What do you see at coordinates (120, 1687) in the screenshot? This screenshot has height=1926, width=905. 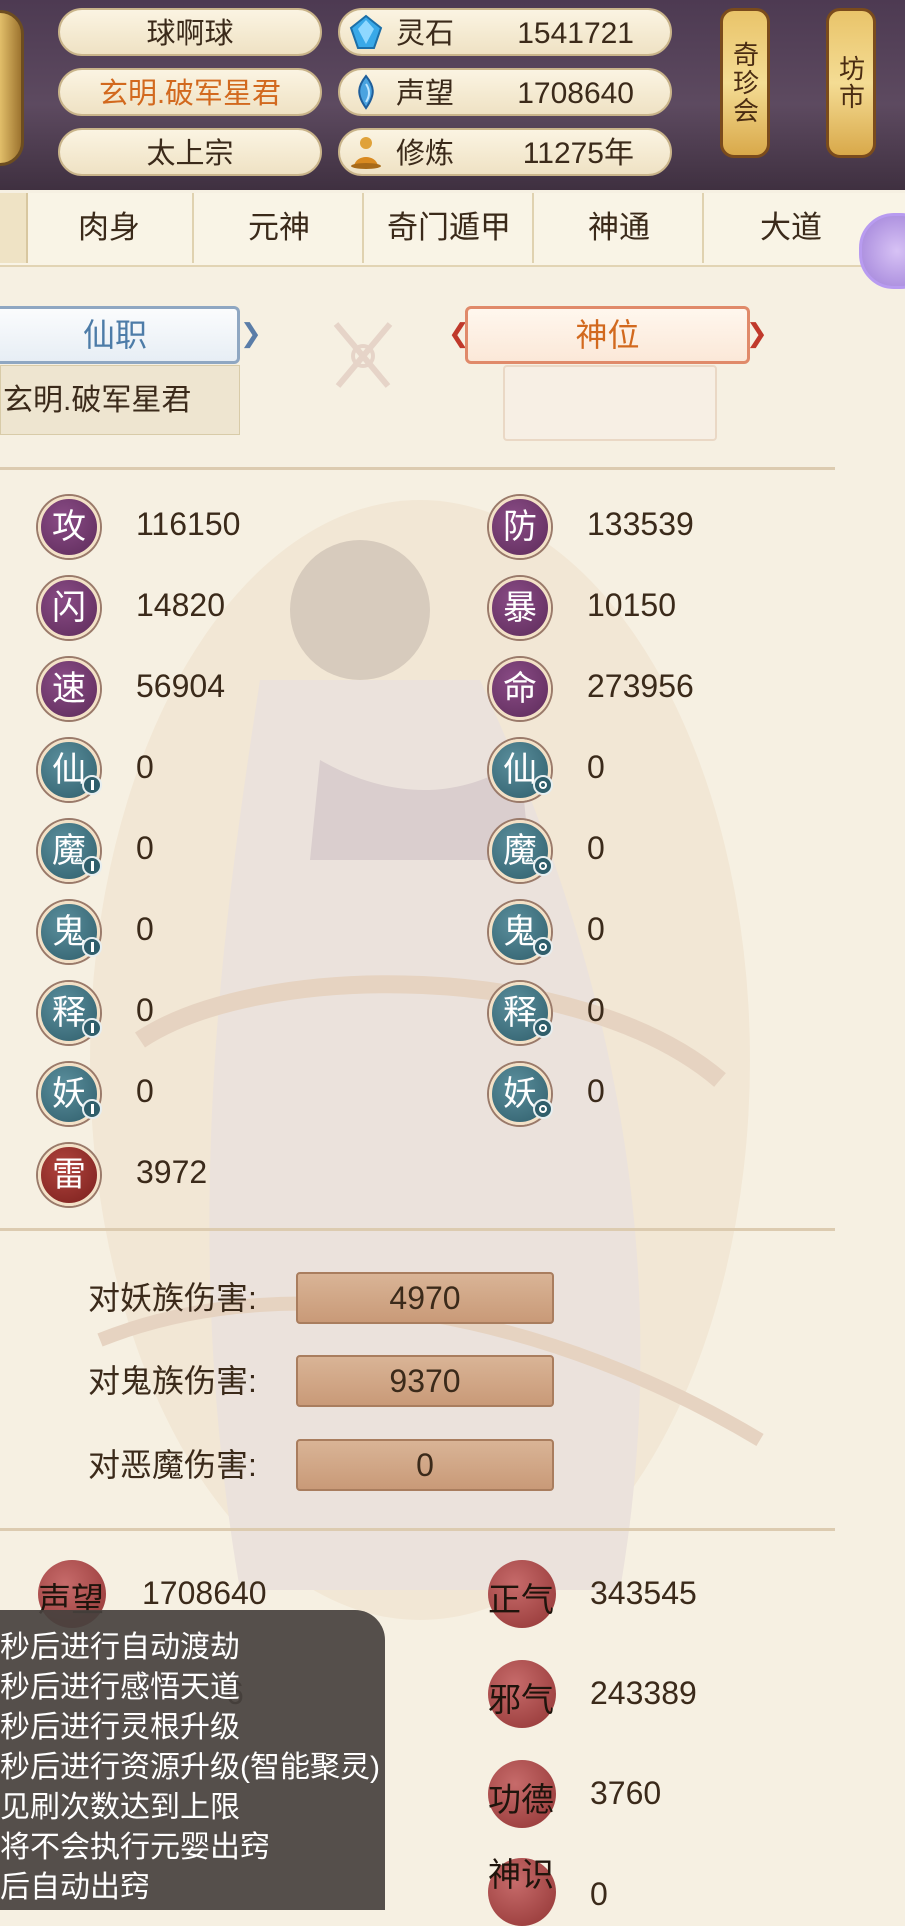 I see `log-line: 秒后进行感悟天道` at bounding box center [120, 1687].